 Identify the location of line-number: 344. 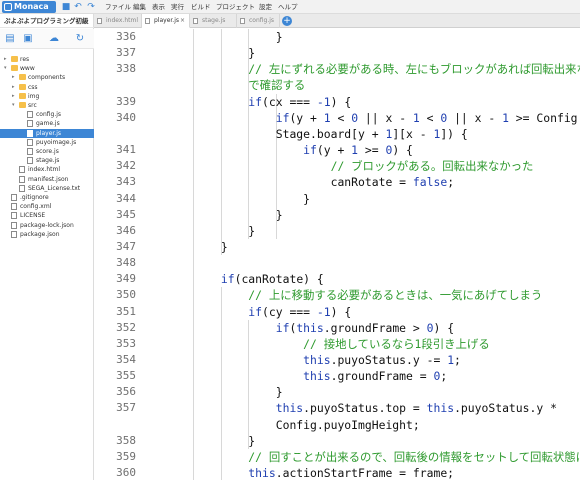
(126, 198).